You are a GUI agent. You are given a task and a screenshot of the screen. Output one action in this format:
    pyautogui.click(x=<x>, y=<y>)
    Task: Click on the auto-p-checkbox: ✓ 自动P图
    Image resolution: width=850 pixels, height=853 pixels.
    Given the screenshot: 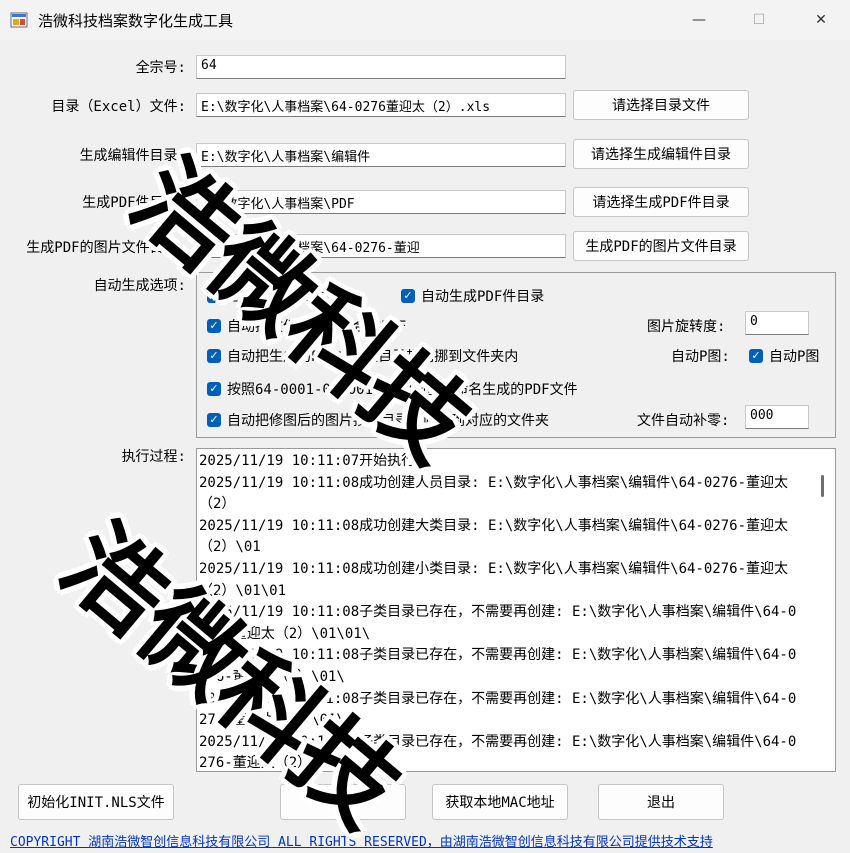 What is the action you would take?
    pyautogui.click(x=784, y=356)
    